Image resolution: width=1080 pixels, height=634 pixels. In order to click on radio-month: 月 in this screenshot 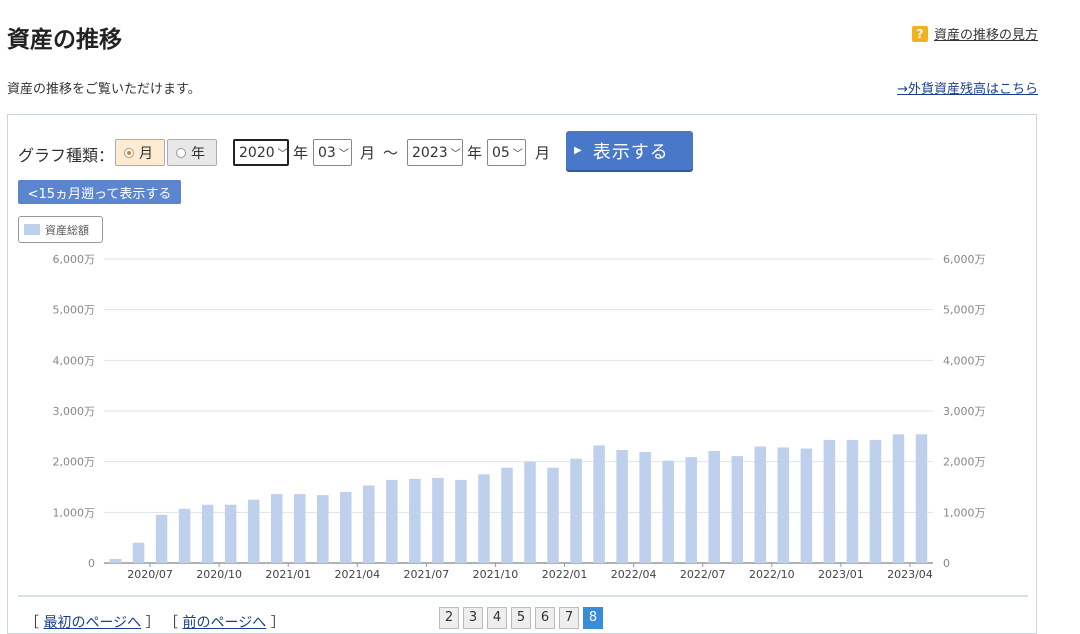, I will do `click(140, 152)`.